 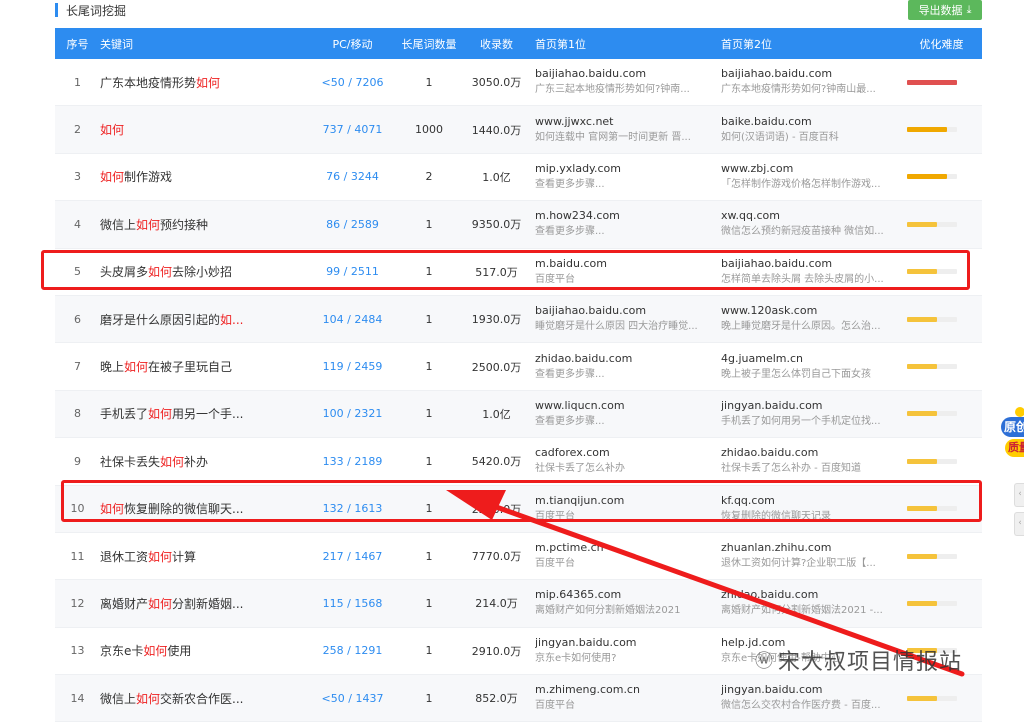 I want to click on pc-mobile-link: 115 / 1568, so click(x=352, y=603).